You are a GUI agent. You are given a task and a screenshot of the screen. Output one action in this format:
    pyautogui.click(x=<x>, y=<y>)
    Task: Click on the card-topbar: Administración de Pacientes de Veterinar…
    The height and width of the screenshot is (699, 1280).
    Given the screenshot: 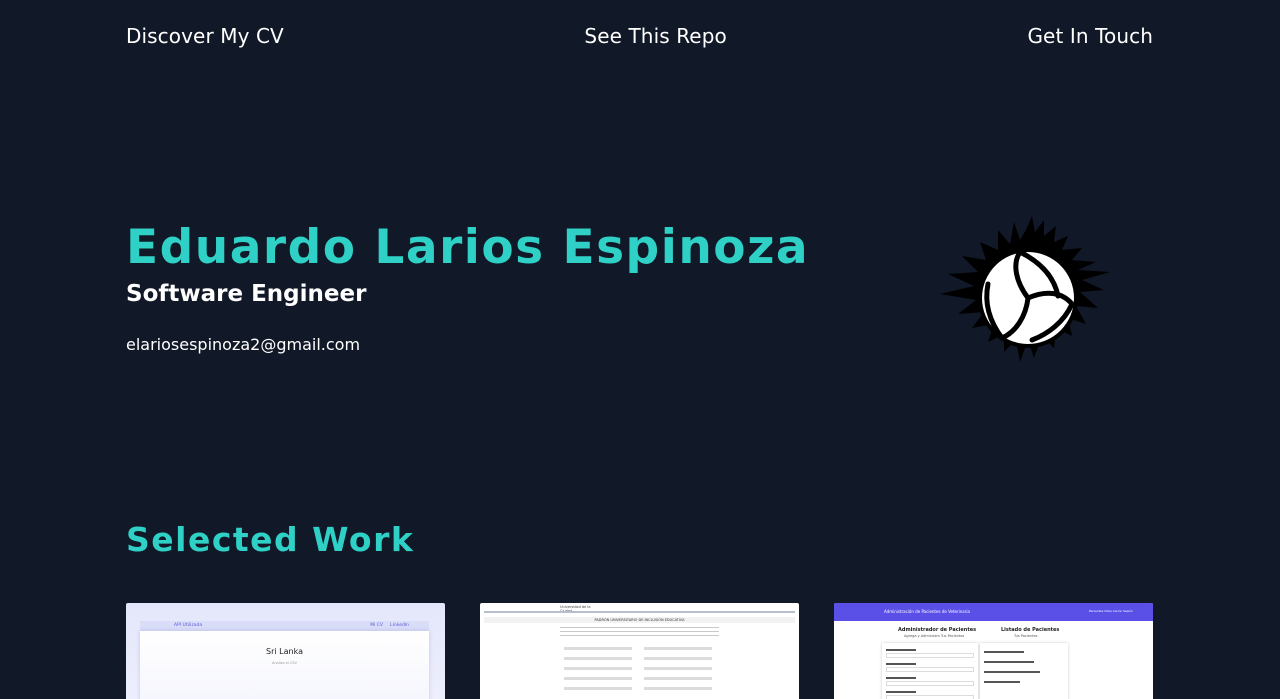 What is the action you would take?
    pyautogui.click(x=993, y=612)
    